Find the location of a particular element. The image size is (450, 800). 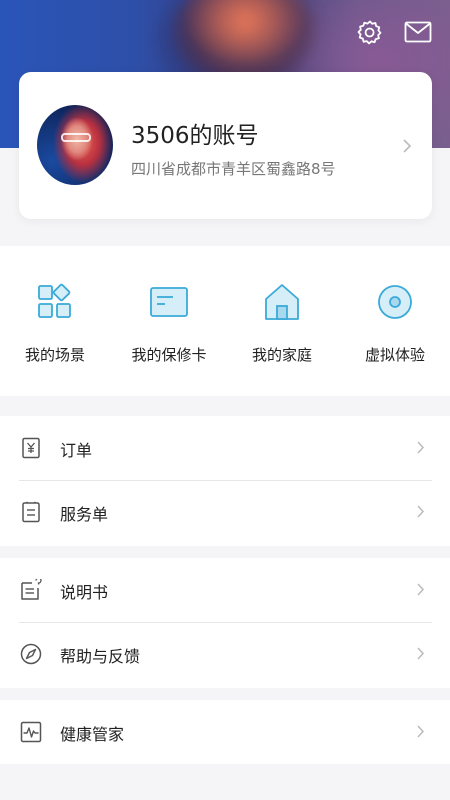

menu-item-service-order: 服务单 is located at coordinates (225, 512).